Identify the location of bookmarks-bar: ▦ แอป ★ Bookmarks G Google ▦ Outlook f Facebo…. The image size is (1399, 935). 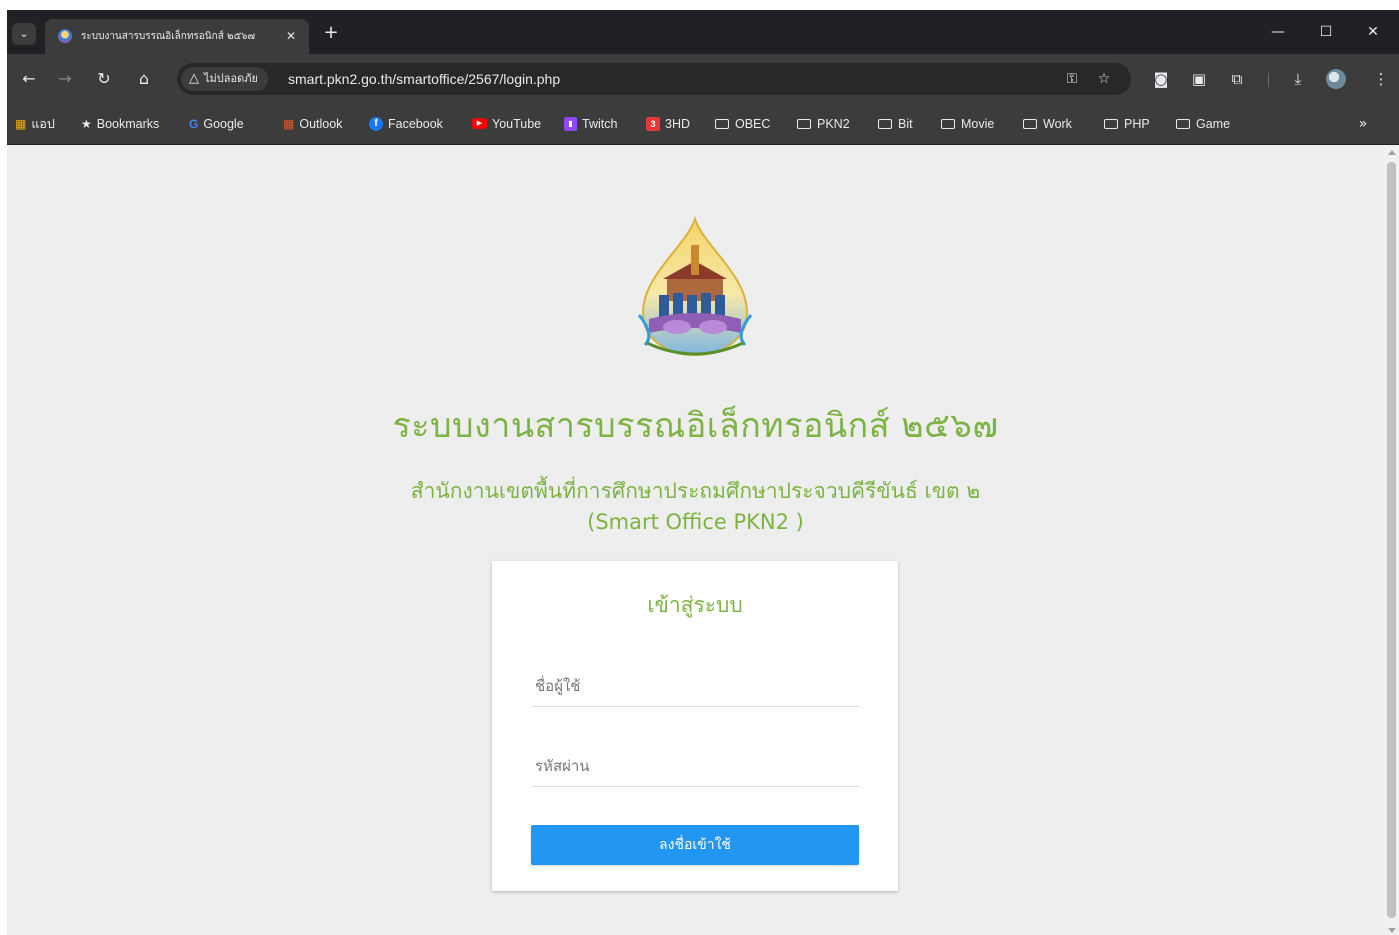
(703, 124).